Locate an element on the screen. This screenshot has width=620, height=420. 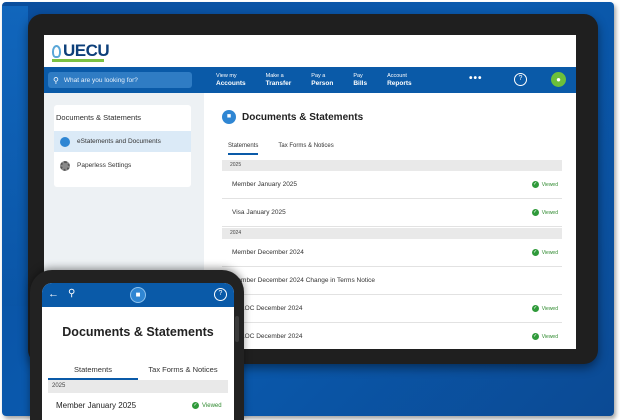
year-header: 2024 is located at coordinates (392, 233).